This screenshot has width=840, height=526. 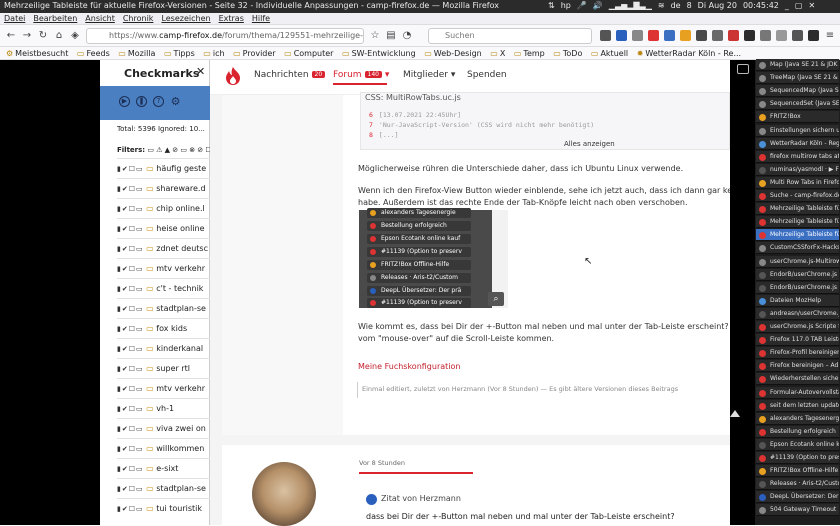 What do you see at coordinates (797, 379) in the screenshot?
I see `tab-item: Wiederherstellen sicher` at bounding box center [797, 379].